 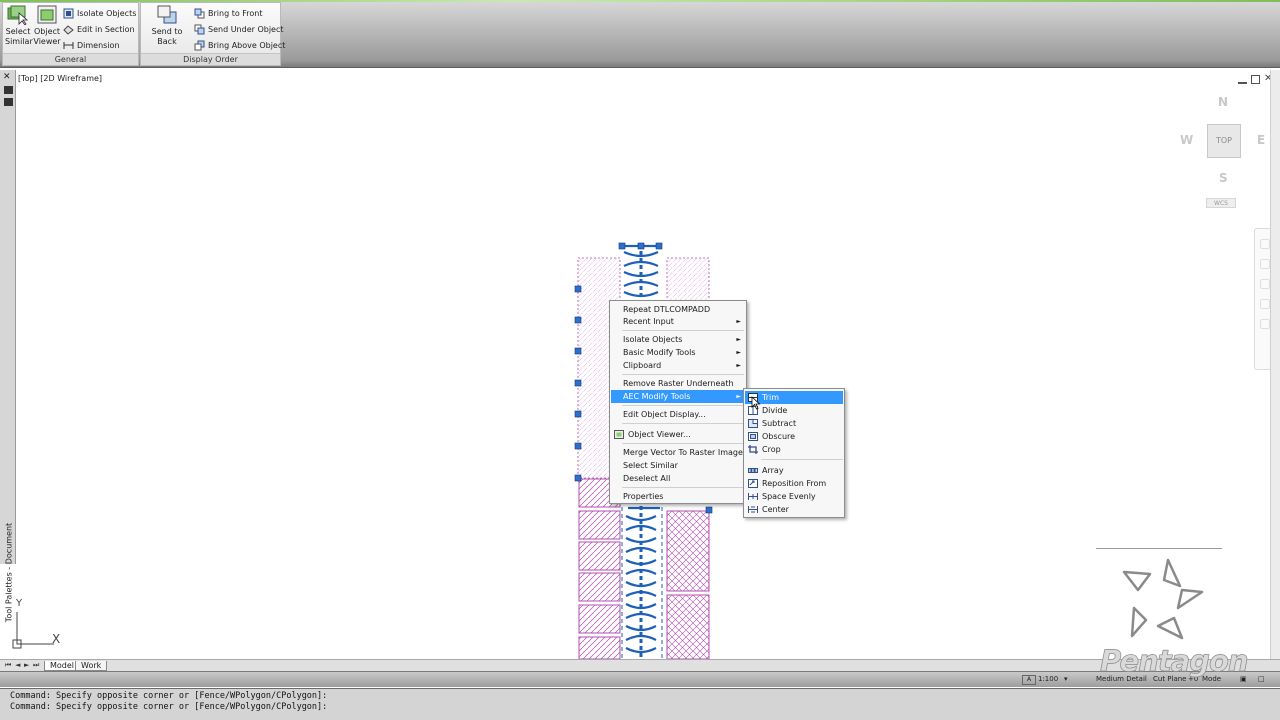 What do you see at coordinates (775, 410) in the screenshot?
I see `submenu-item-label: Divide` at bounding box center [775, 410].